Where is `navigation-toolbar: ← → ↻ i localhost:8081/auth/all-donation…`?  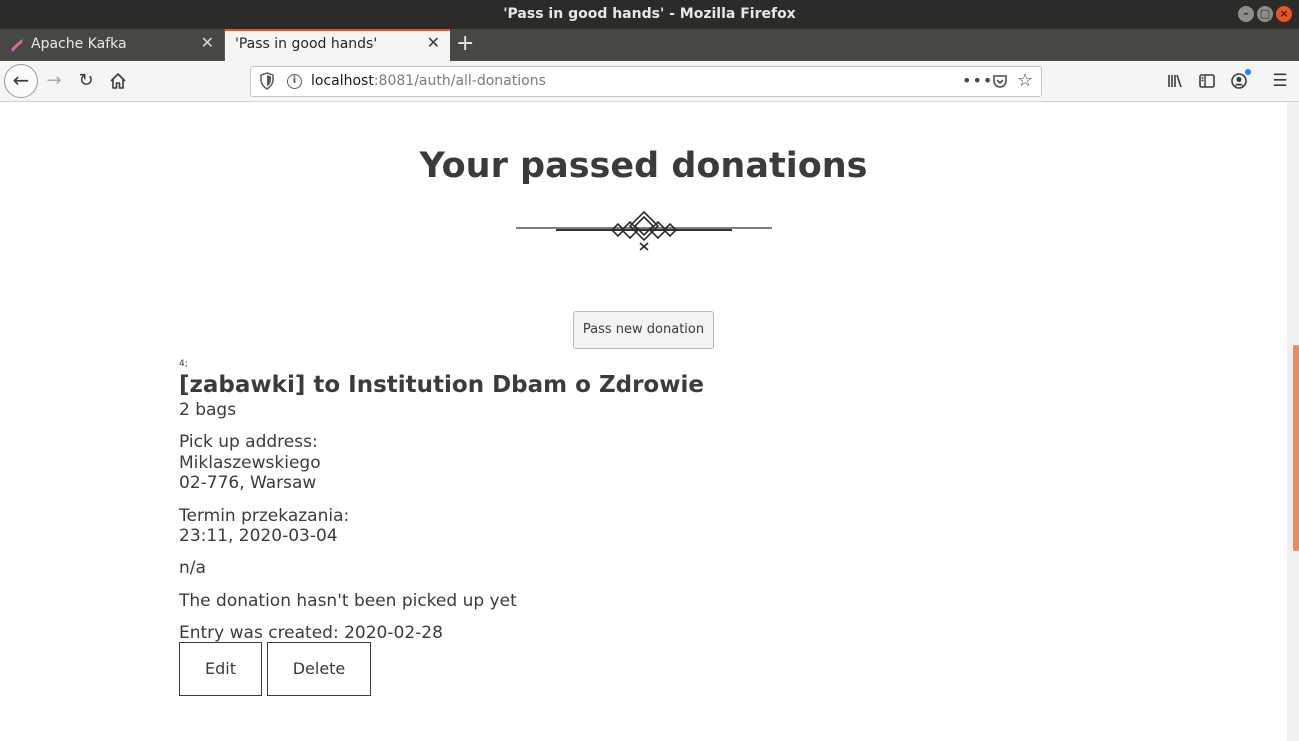 navigation-toolbar: ← → ↻ i localhost:8081/auth/all-donation… is located at coordinates (649, 81).